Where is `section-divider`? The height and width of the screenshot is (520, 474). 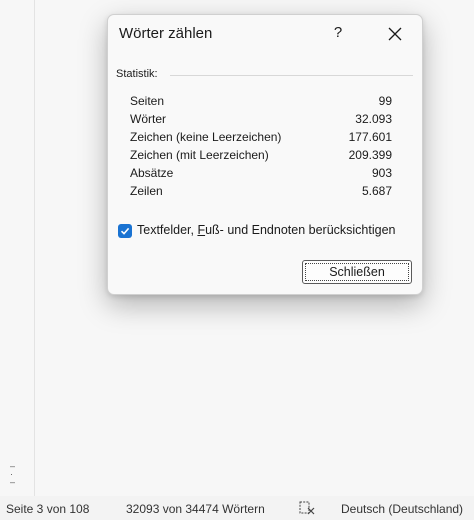
section-divider is located at coordinates (291, 75).